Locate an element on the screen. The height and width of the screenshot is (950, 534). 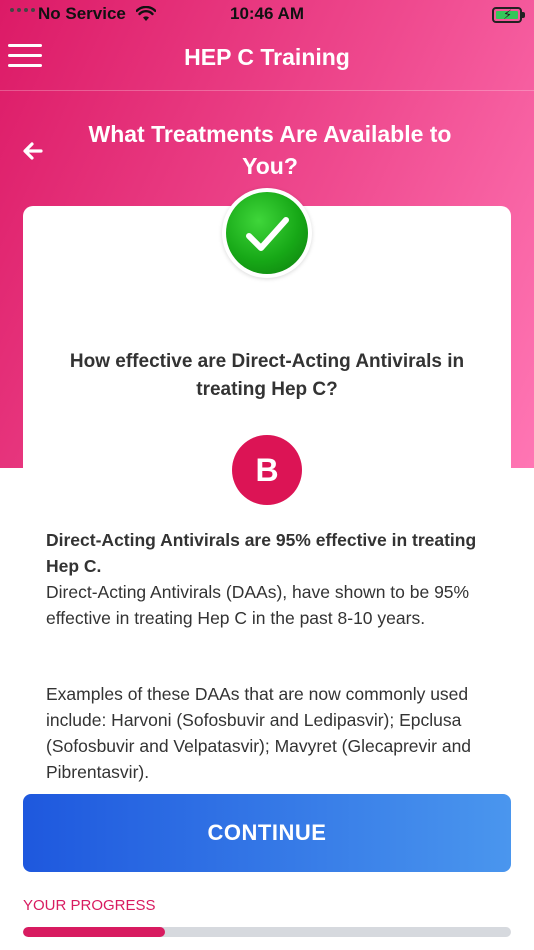
progress-fill is located at coordinates (94, 932).